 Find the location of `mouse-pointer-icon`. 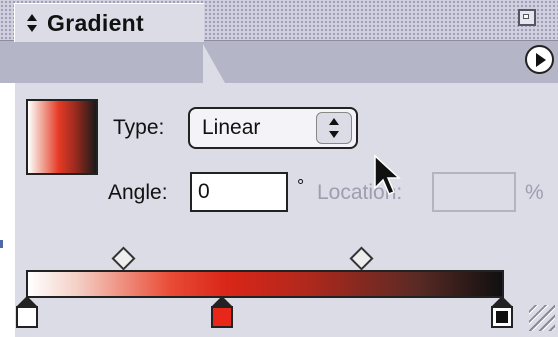

mouse-pointer-icon is located at coordinates (387, 174).